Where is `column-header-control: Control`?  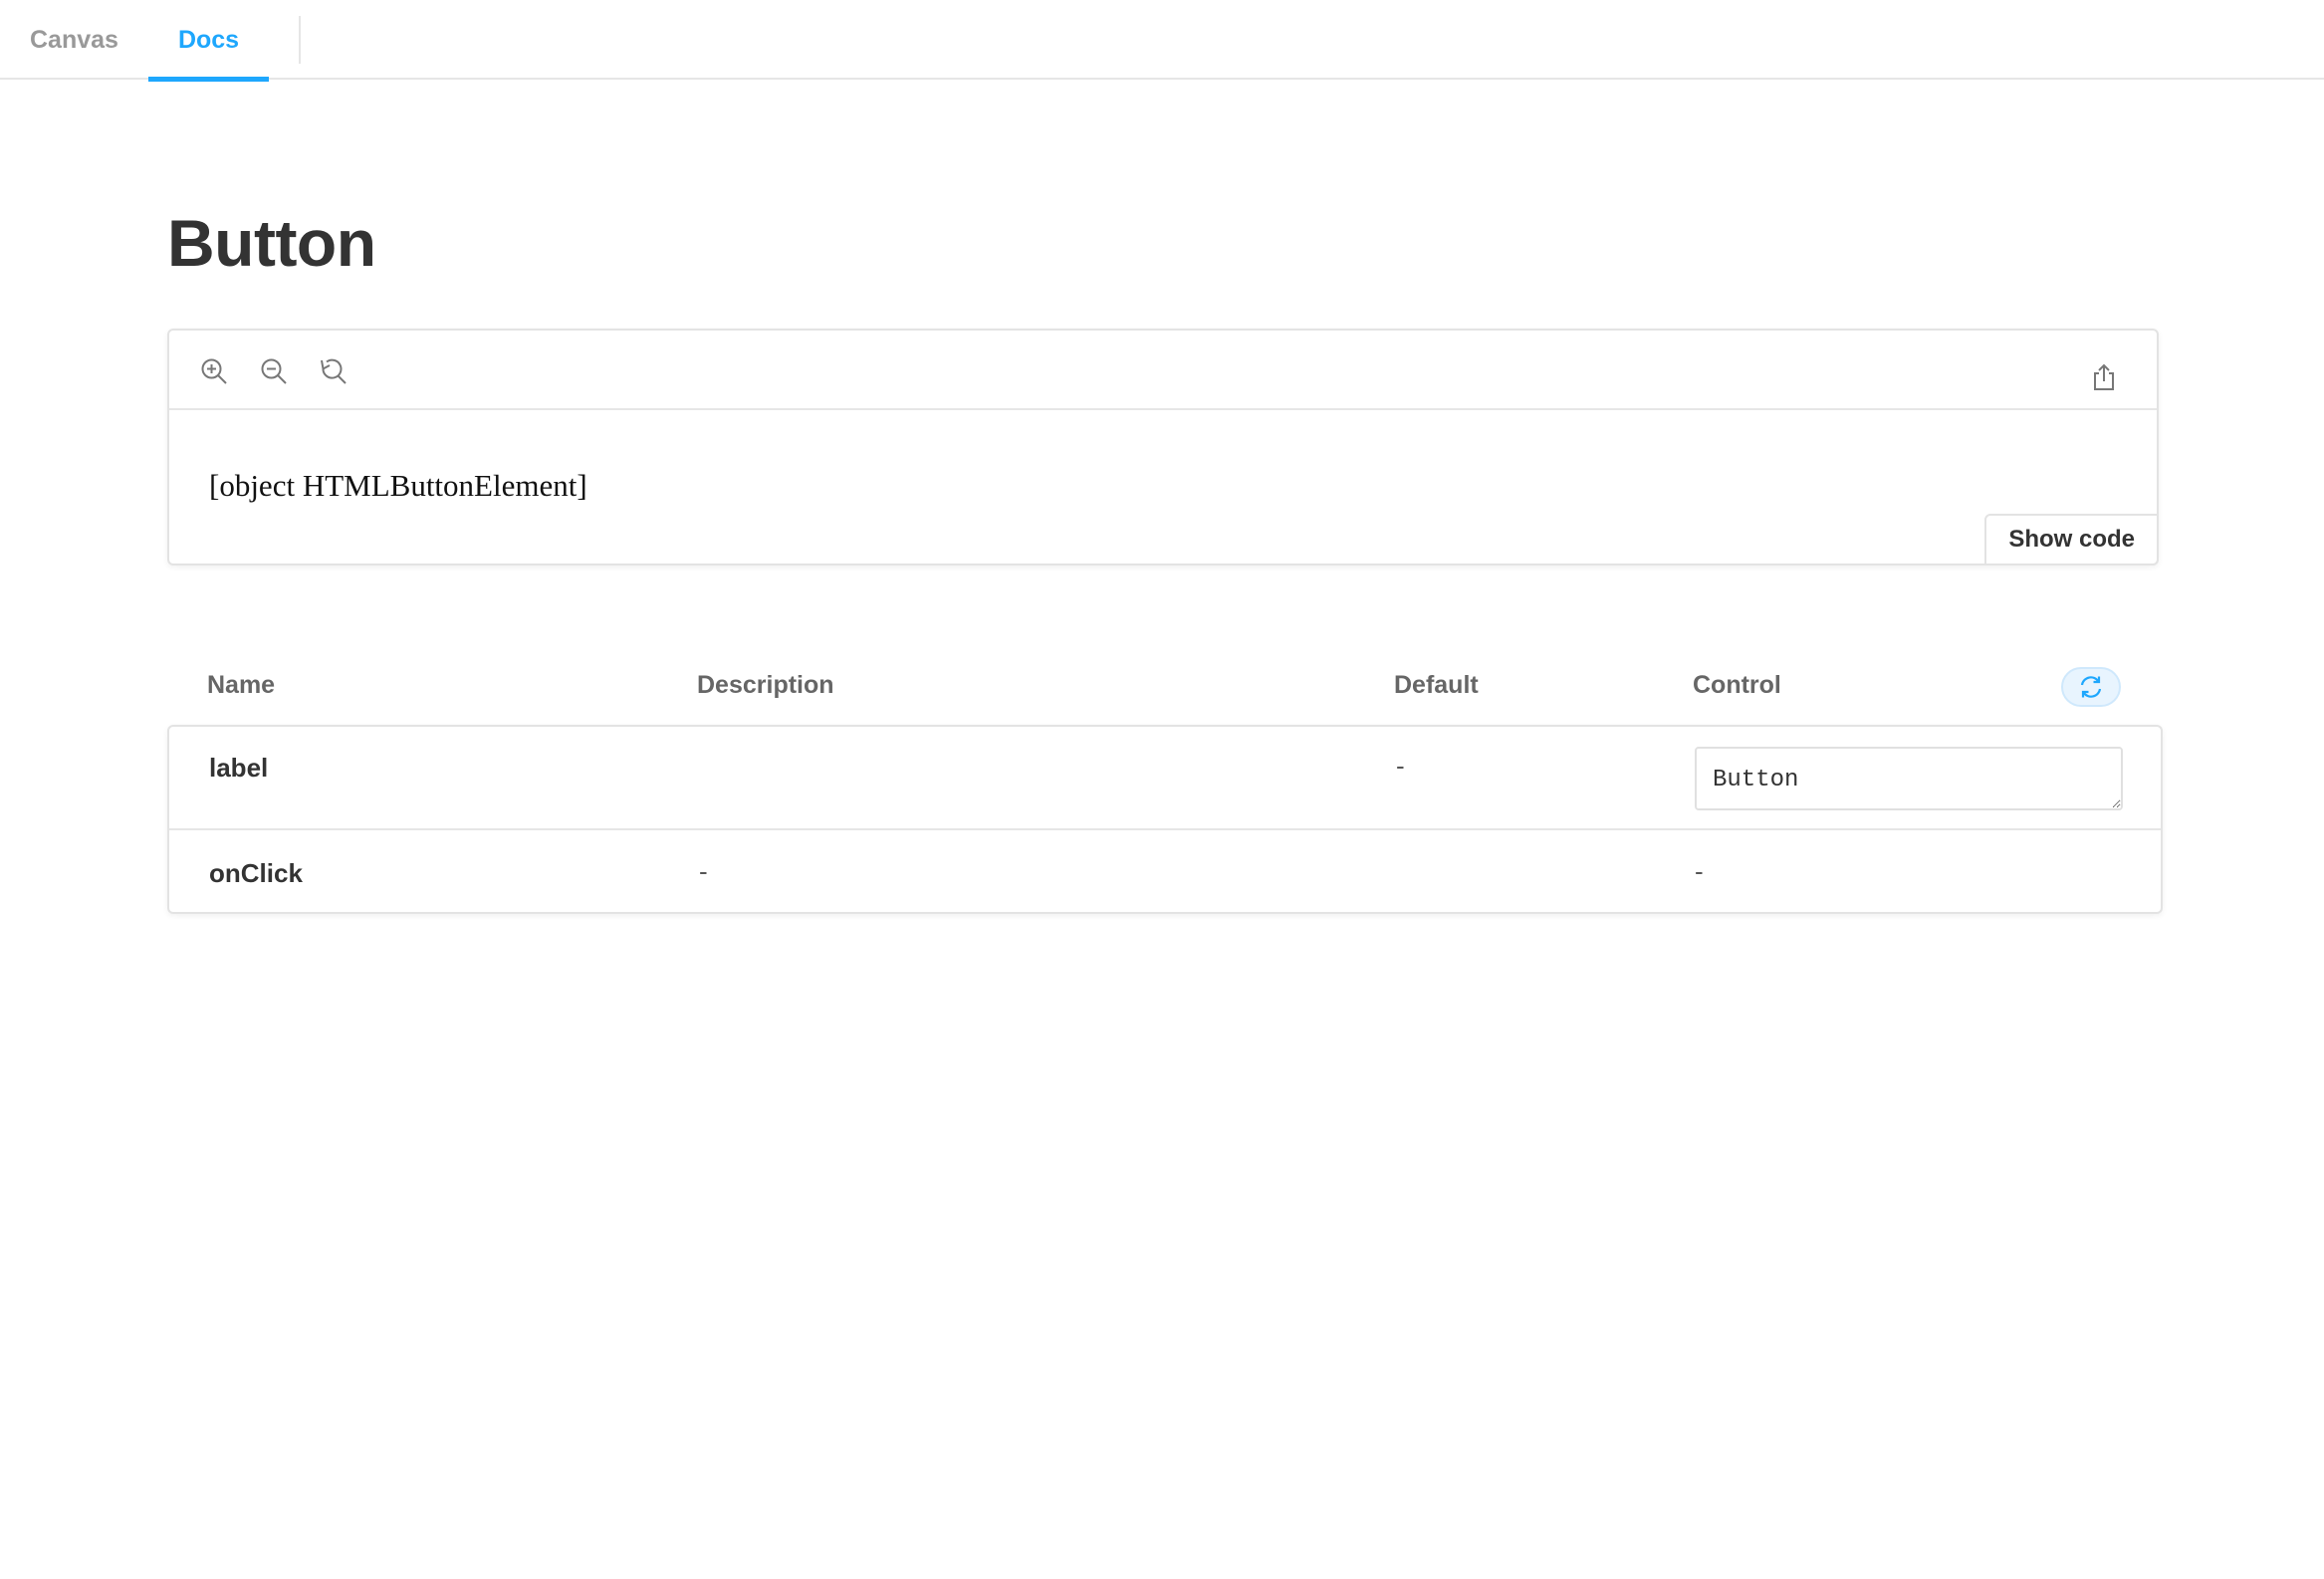
column-header-control: Control is located at coordinates (1737, 685).